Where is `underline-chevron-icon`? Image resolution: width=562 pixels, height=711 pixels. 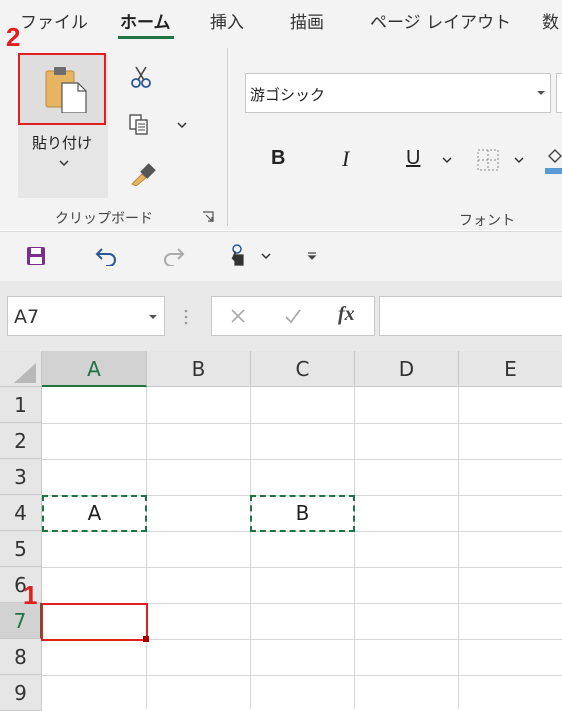 underline-chevron-icon is located at coordinates (447, 160).